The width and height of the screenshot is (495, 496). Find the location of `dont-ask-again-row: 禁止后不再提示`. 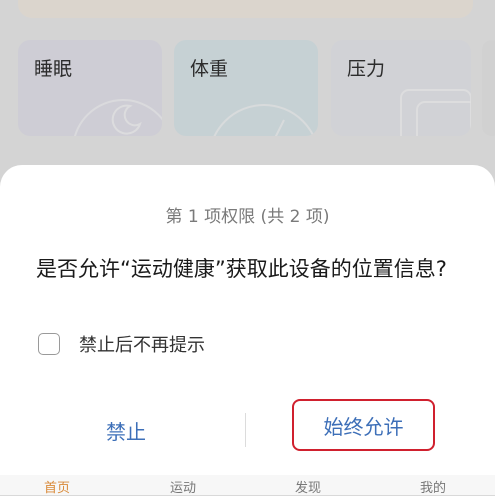

dont-ask-again-row: 禁止后不再提示 is located at coordinates (121, 344).